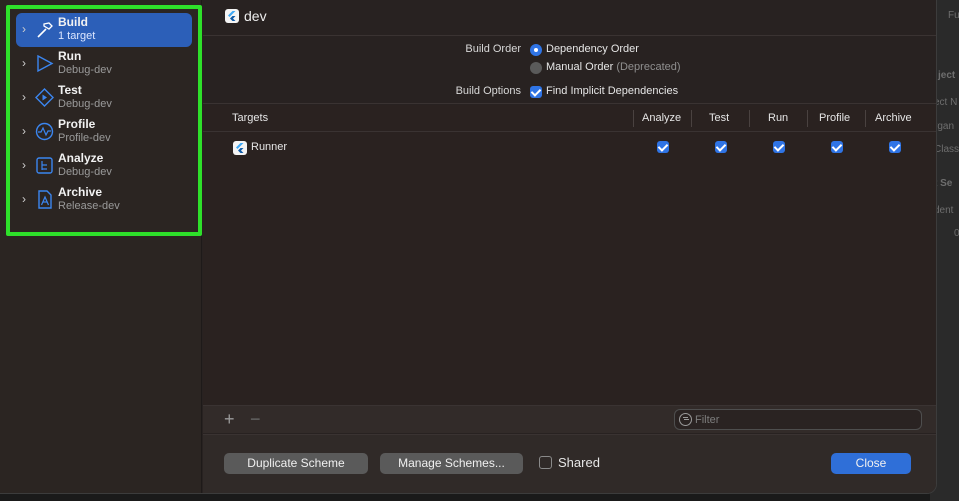  Describe the element at coordinates (779, 147) in the screenshot. I see `run-checkbox` at that location.